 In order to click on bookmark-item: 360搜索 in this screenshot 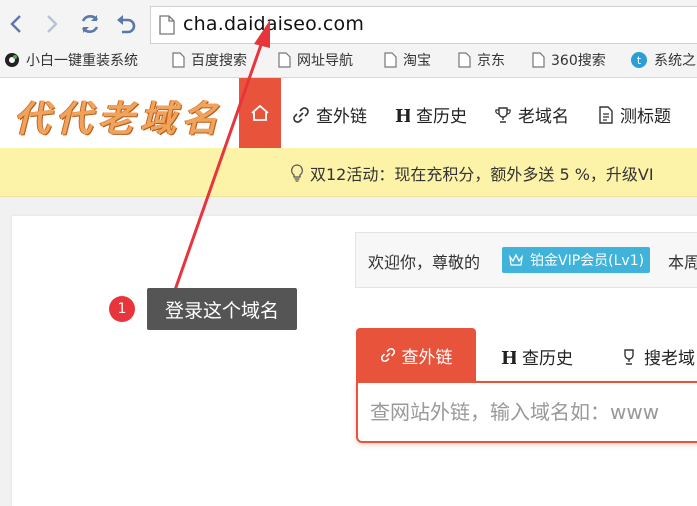, I will do `click(569, 60)`.